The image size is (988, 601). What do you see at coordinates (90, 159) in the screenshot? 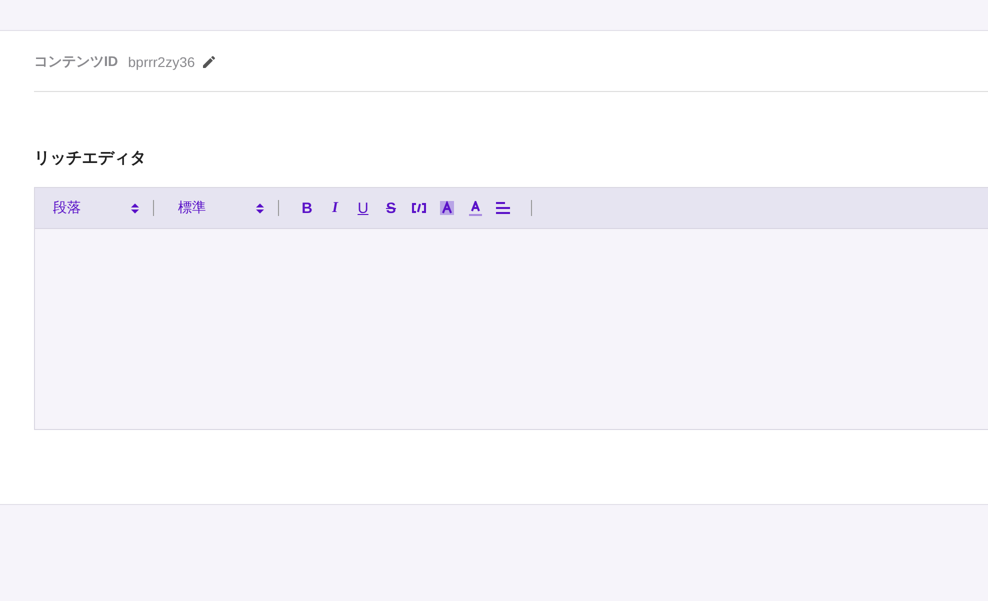
I see `field-label: リッチエディタ` at bounding box center [90, 159].